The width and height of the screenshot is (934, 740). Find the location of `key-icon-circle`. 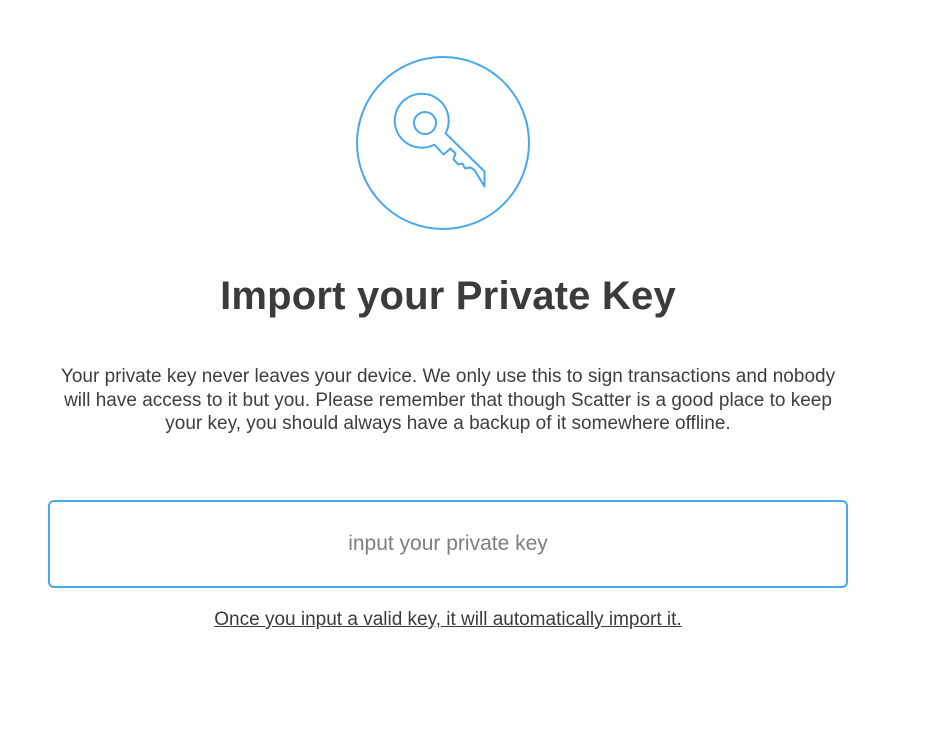

key-icon-circle is located at coordinates (443, 143).